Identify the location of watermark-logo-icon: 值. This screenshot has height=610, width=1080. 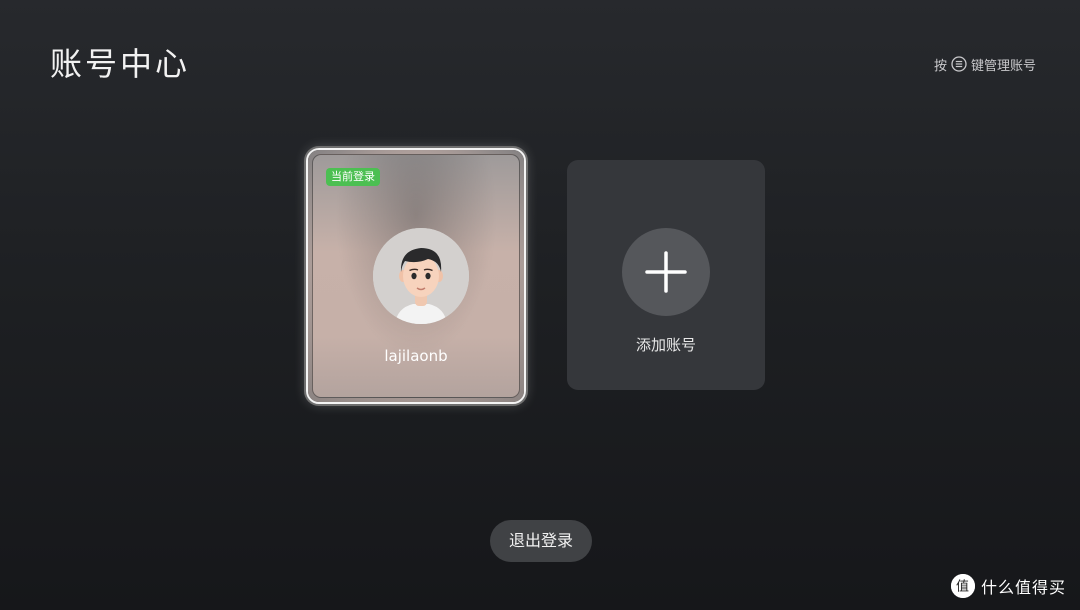
(962, 586).